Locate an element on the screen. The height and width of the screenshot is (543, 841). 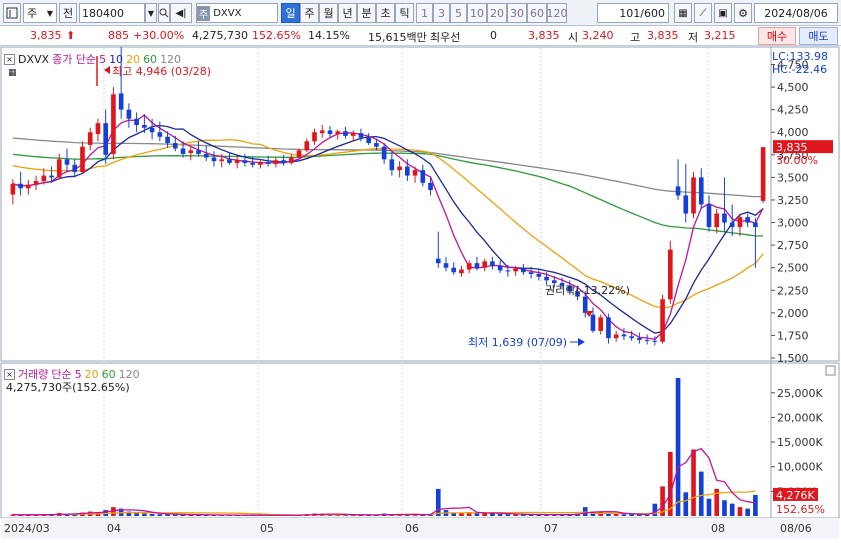
rights-note: 권리락(-13.22%) is located at coordinates (587, 290).